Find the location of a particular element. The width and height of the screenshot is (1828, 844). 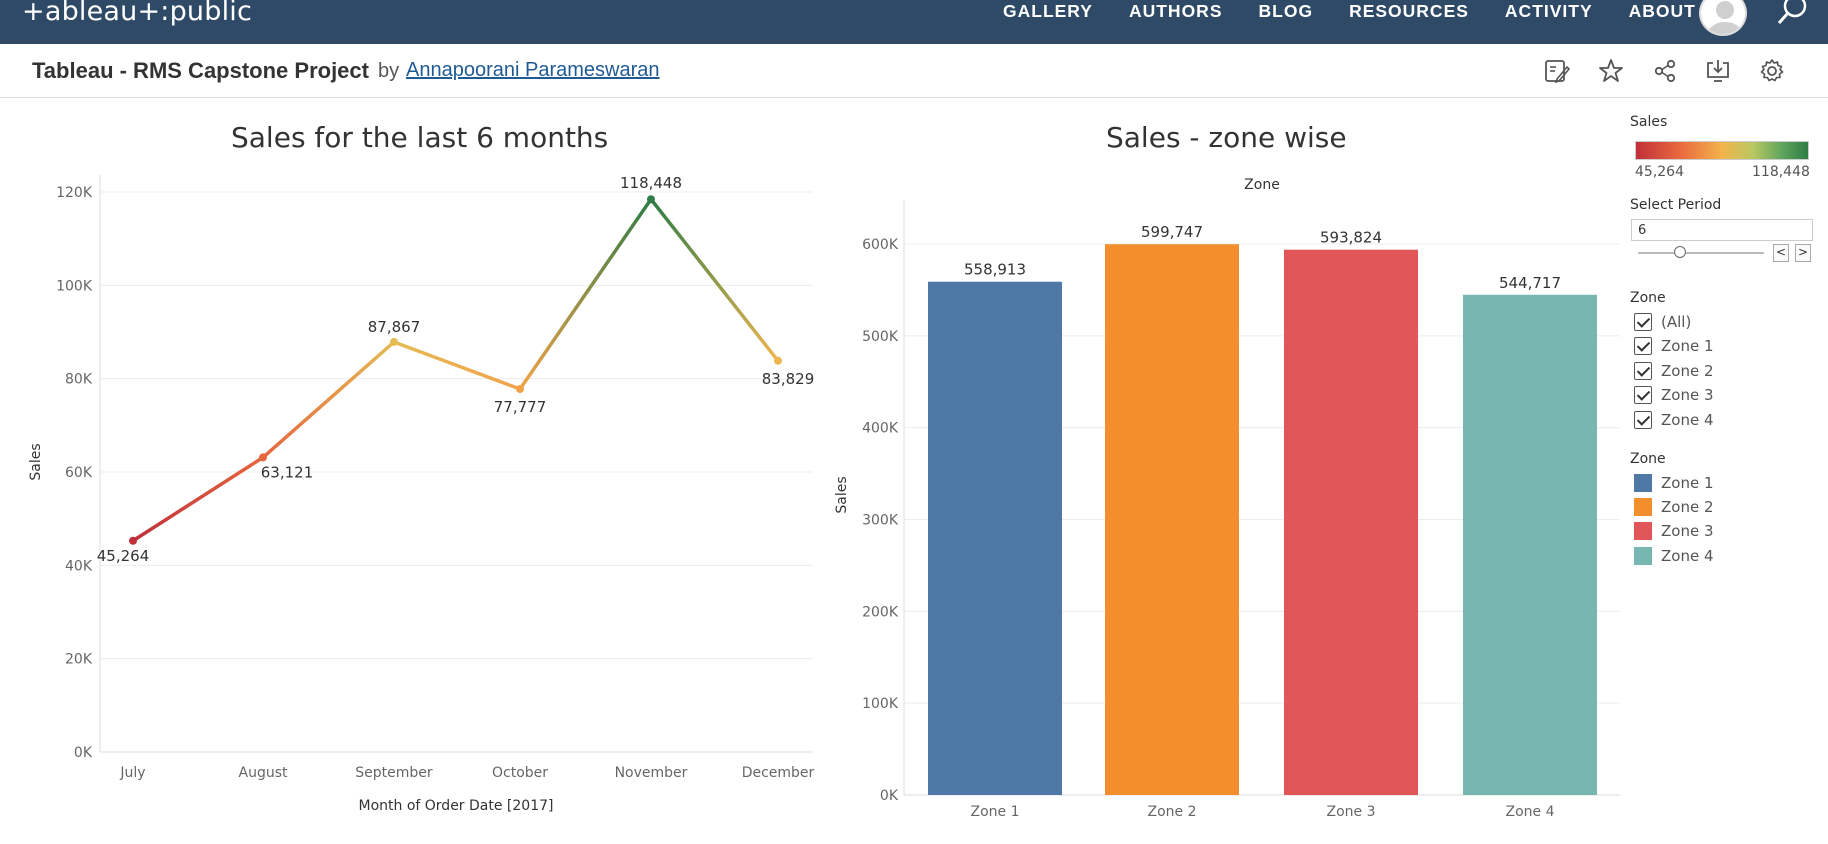

line-point-december is located at coordinates (778, 360).